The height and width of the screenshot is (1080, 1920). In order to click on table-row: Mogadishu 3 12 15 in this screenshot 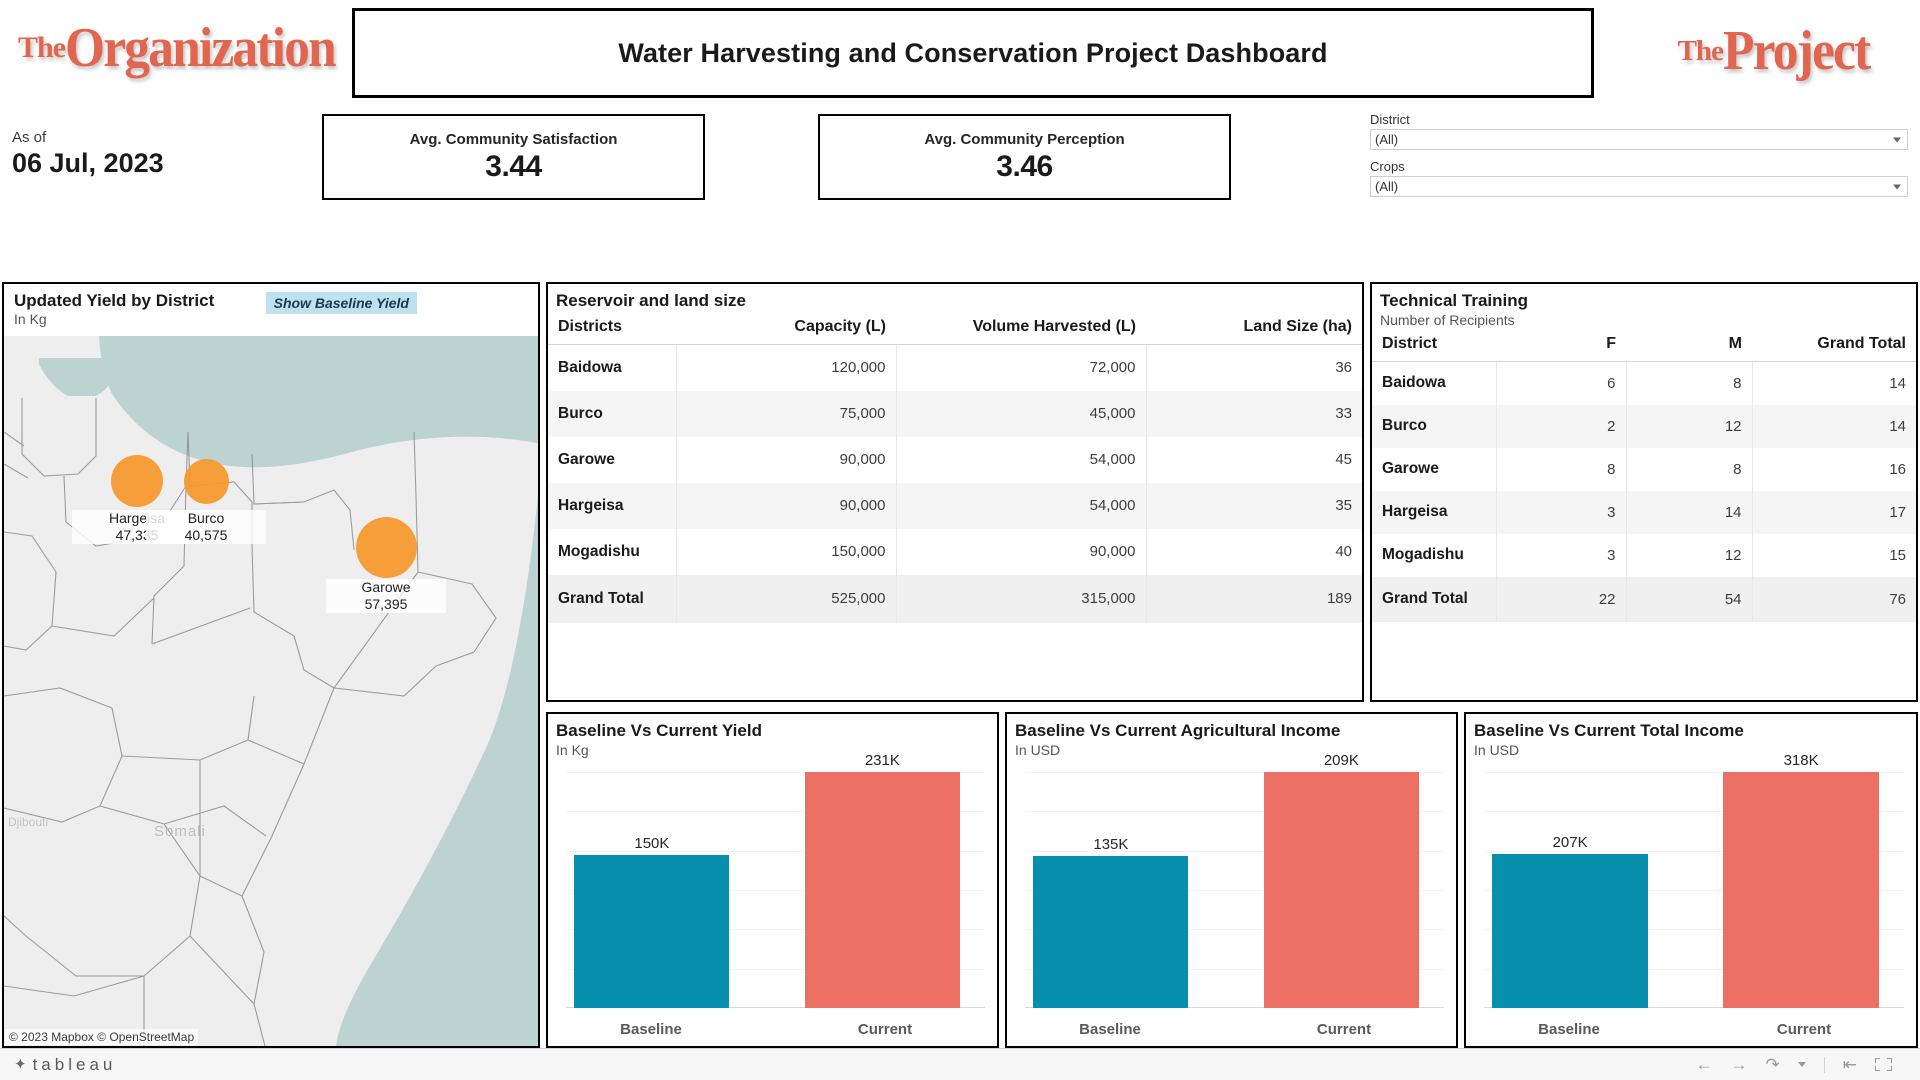, I will do `click(1644, 555)`.